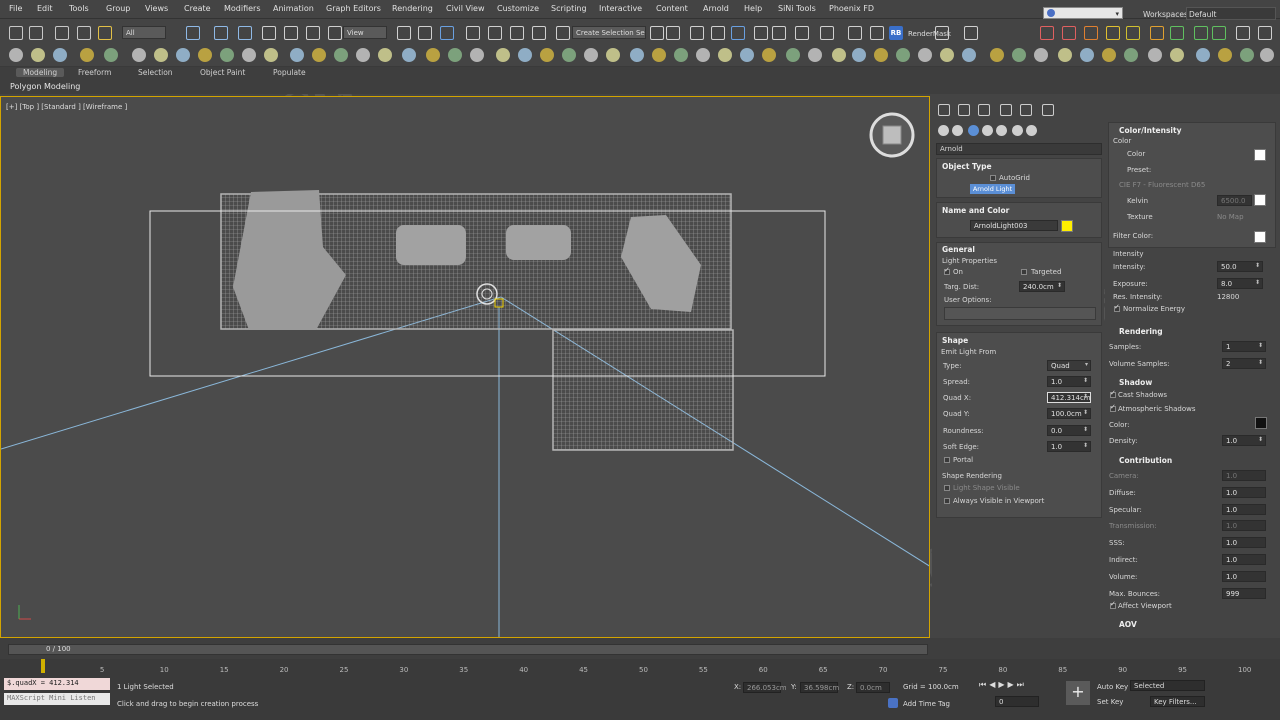 Image resolution: width=1280 pixels, height=720 pixels. I want to click on key-set-dropdown: Selected, so click(1167, 685).